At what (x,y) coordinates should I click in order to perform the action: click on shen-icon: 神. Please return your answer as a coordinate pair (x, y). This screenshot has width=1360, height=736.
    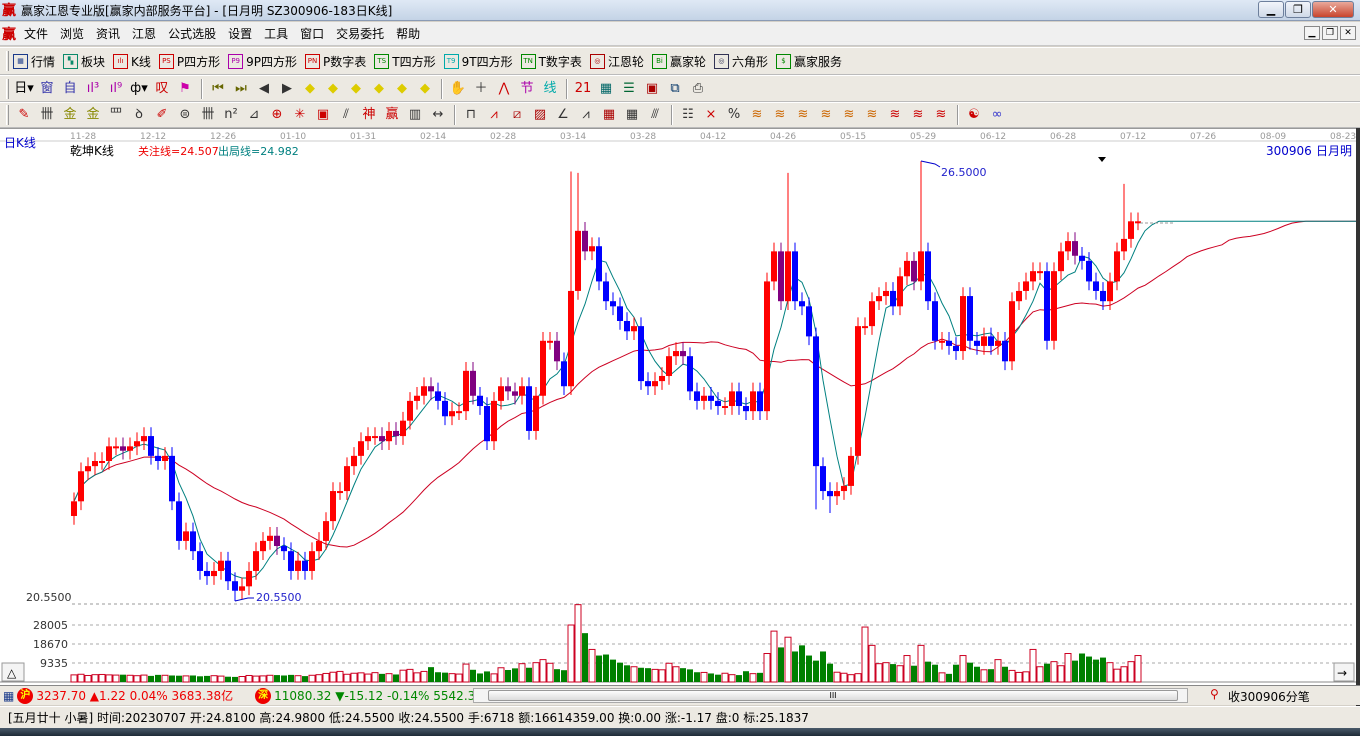
    Looking at the image, I should click on (369, 115).